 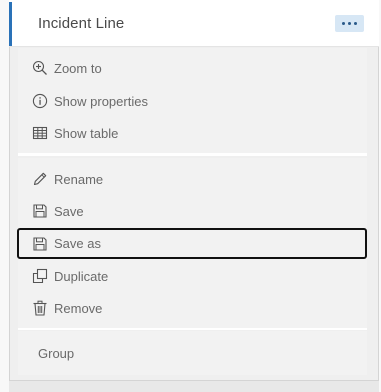 I want to click on menu-item-label: Show table, so click(x=86, y=133).